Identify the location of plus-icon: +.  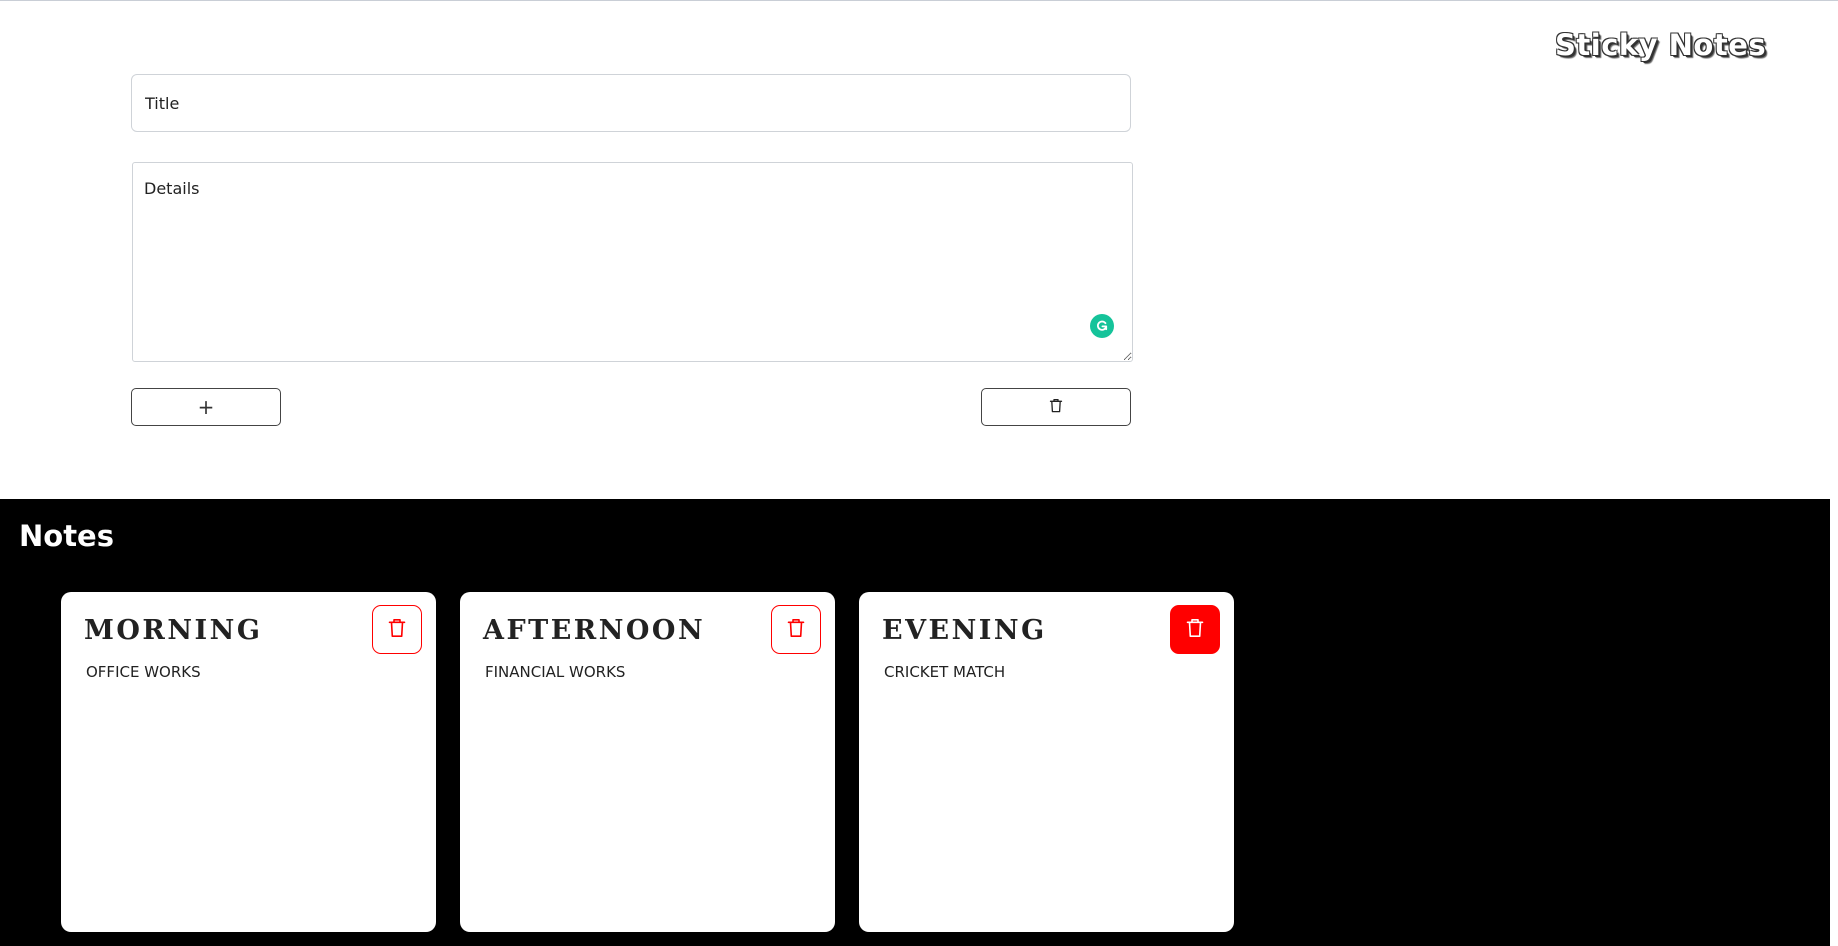
(206, 407).